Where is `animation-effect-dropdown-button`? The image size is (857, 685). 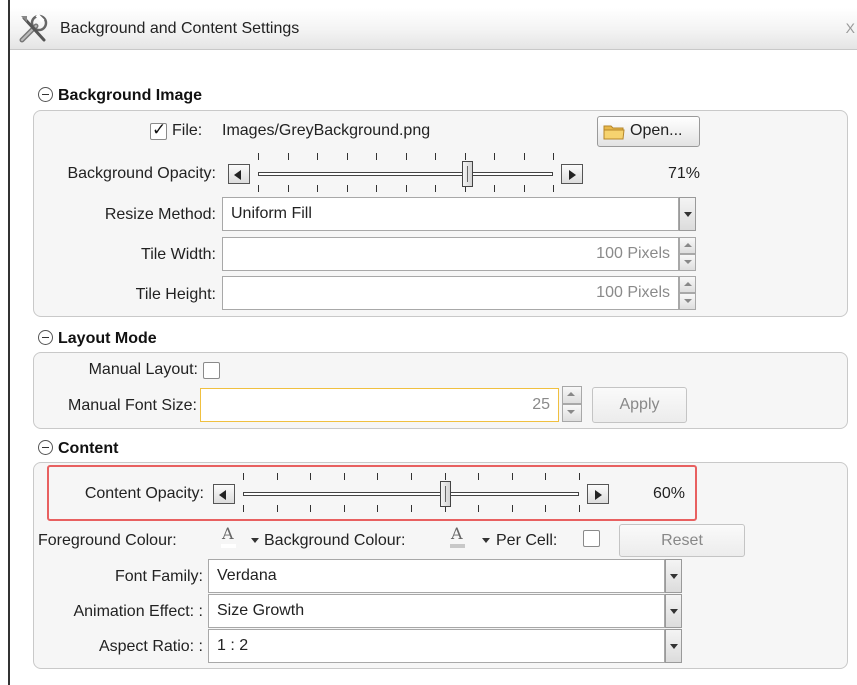
animation-effect-dropdown-button is located at coordinates (673, 611).